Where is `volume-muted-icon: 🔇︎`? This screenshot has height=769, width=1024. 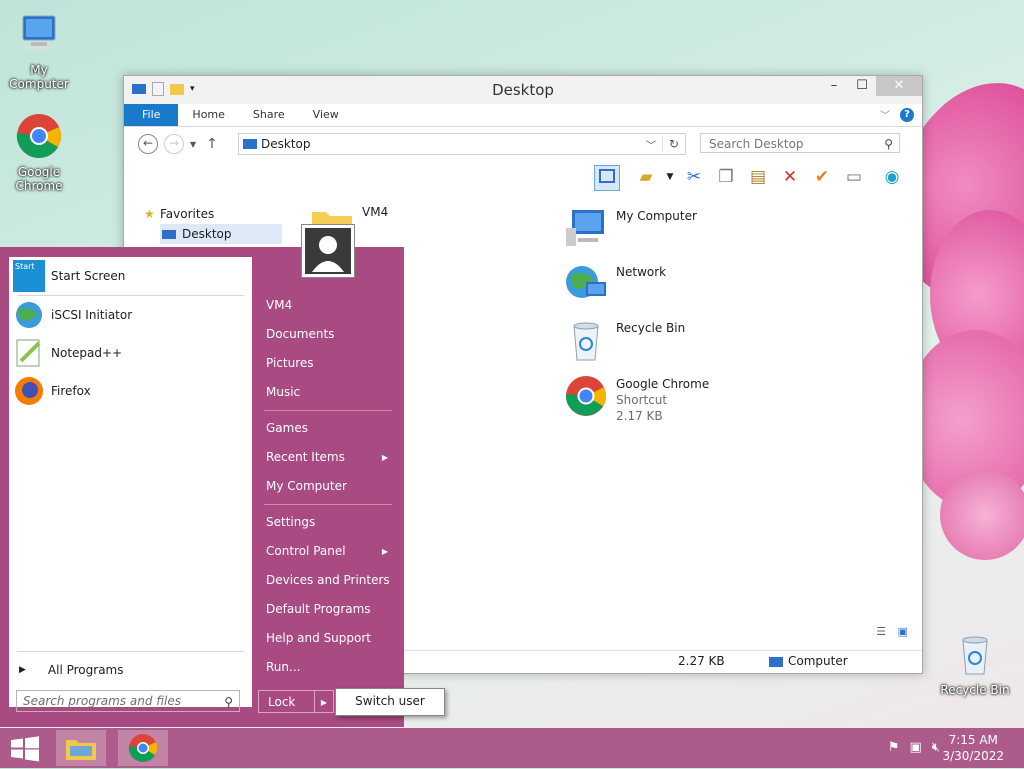 volume-muted-icon: 🔇︎ is located at coordinates (936, 747).